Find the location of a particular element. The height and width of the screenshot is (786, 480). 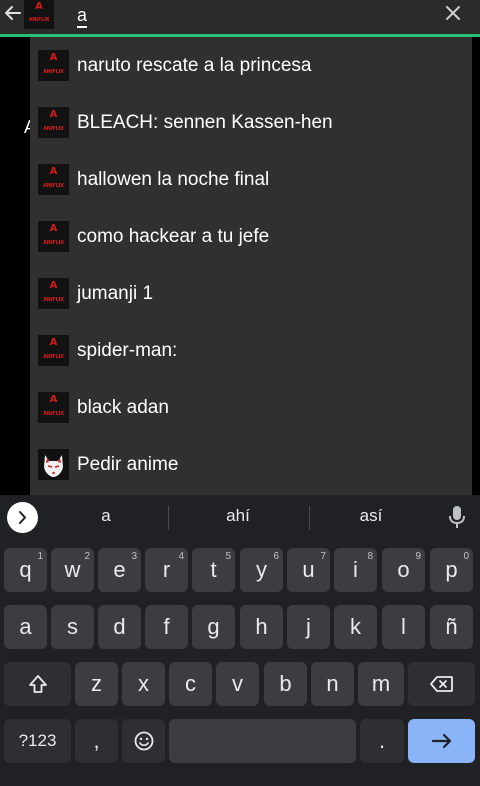

app-logo: A ANIFLIX is located at coordinates (39, 14).